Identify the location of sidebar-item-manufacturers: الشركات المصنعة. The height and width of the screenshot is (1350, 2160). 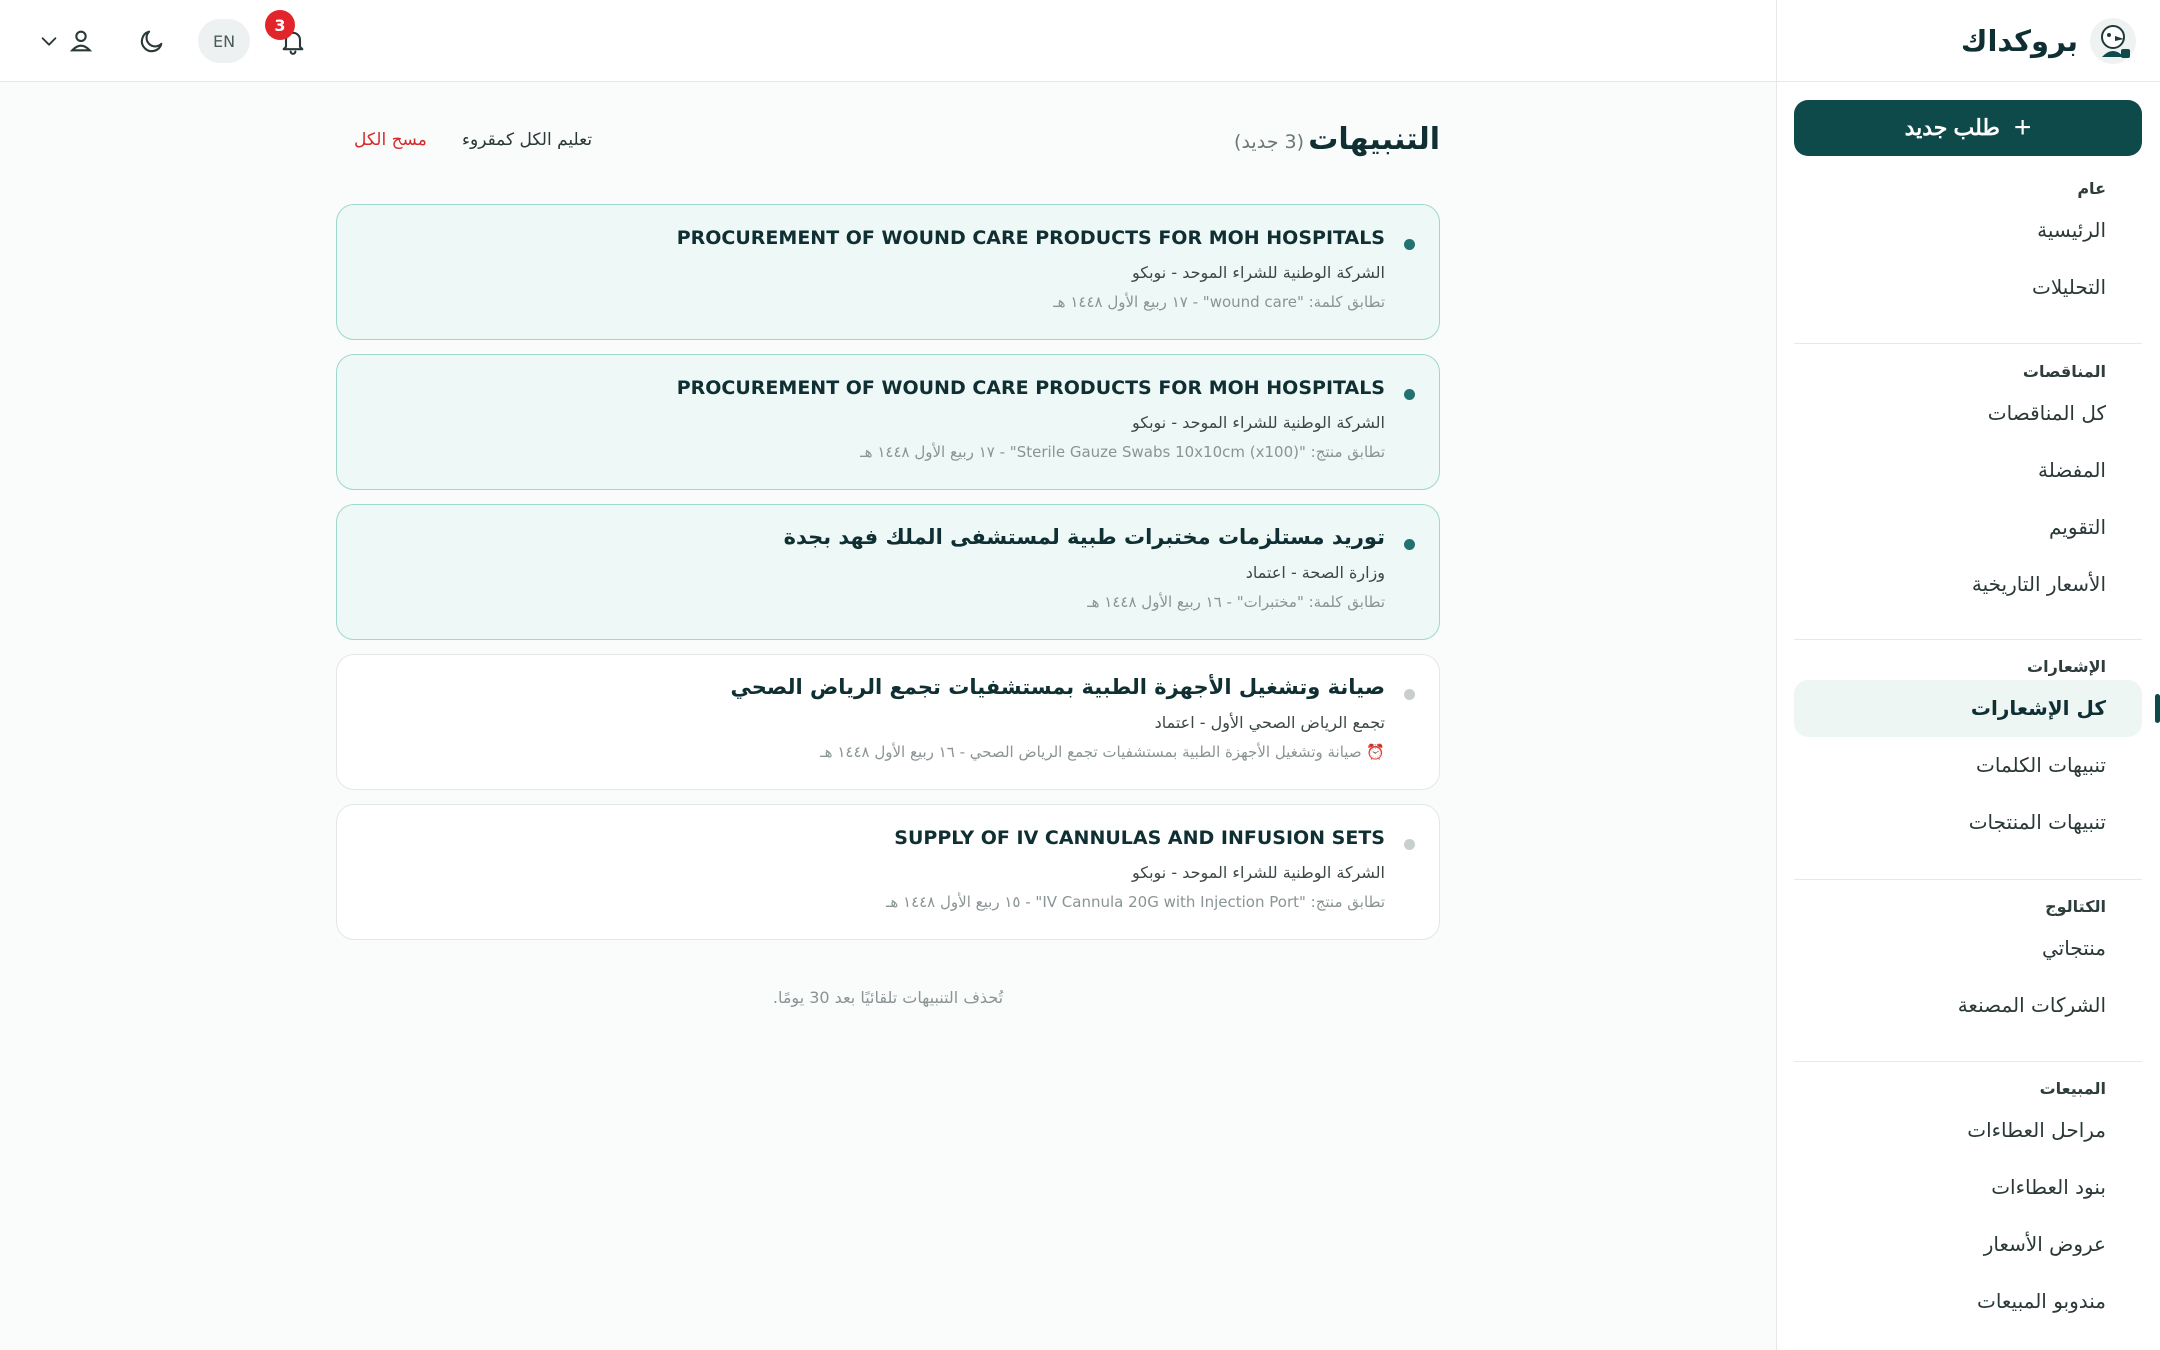
(1968, 1005).